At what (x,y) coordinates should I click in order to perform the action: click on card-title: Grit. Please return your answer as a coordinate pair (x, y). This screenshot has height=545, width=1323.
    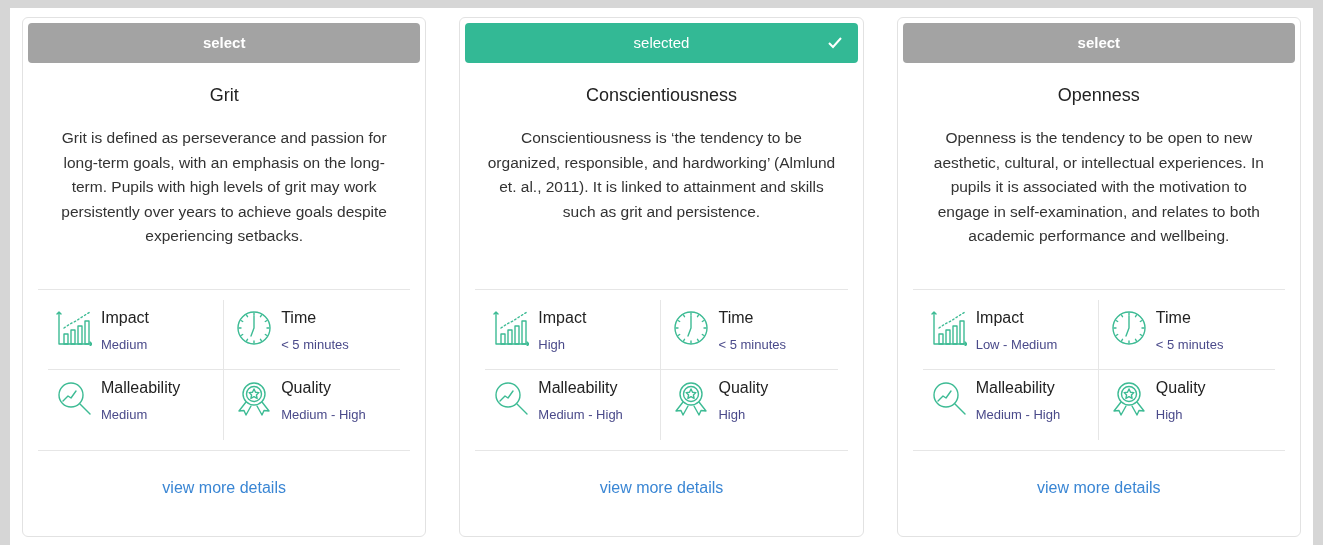
    Looking at the image, I should click on (224, 95).